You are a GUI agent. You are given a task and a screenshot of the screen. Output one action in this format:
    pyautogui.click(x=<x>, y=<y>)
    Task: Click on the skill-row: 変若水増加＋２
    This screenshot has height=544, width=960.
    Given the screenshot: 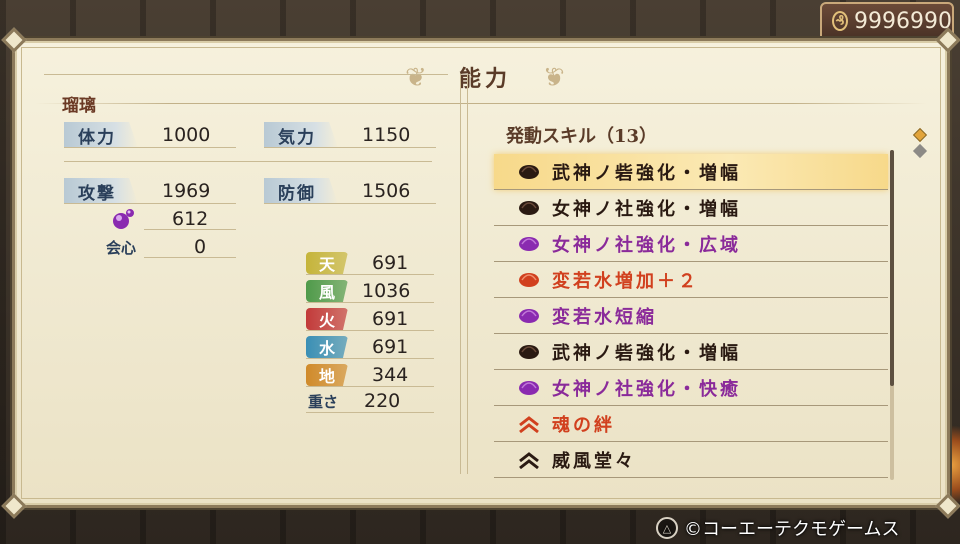 What is the action you would take?
    pyautogui.click(x=691, y=280)
    